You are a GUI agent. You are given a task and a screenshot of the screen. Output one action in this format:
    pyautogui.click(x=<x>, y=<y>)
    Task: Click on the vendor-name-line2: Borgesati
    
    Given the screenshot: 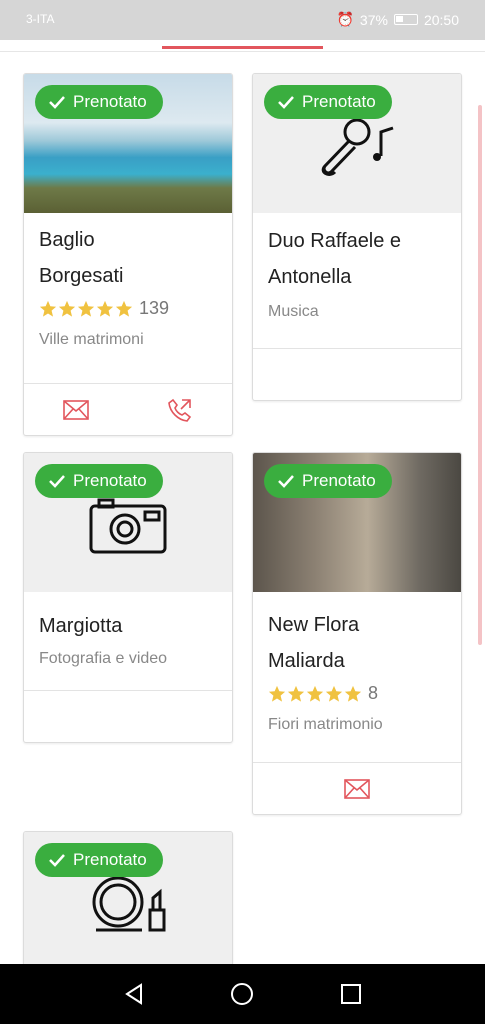 What is the action you would take?
    pyautogui.click(x=81, y=276)
    